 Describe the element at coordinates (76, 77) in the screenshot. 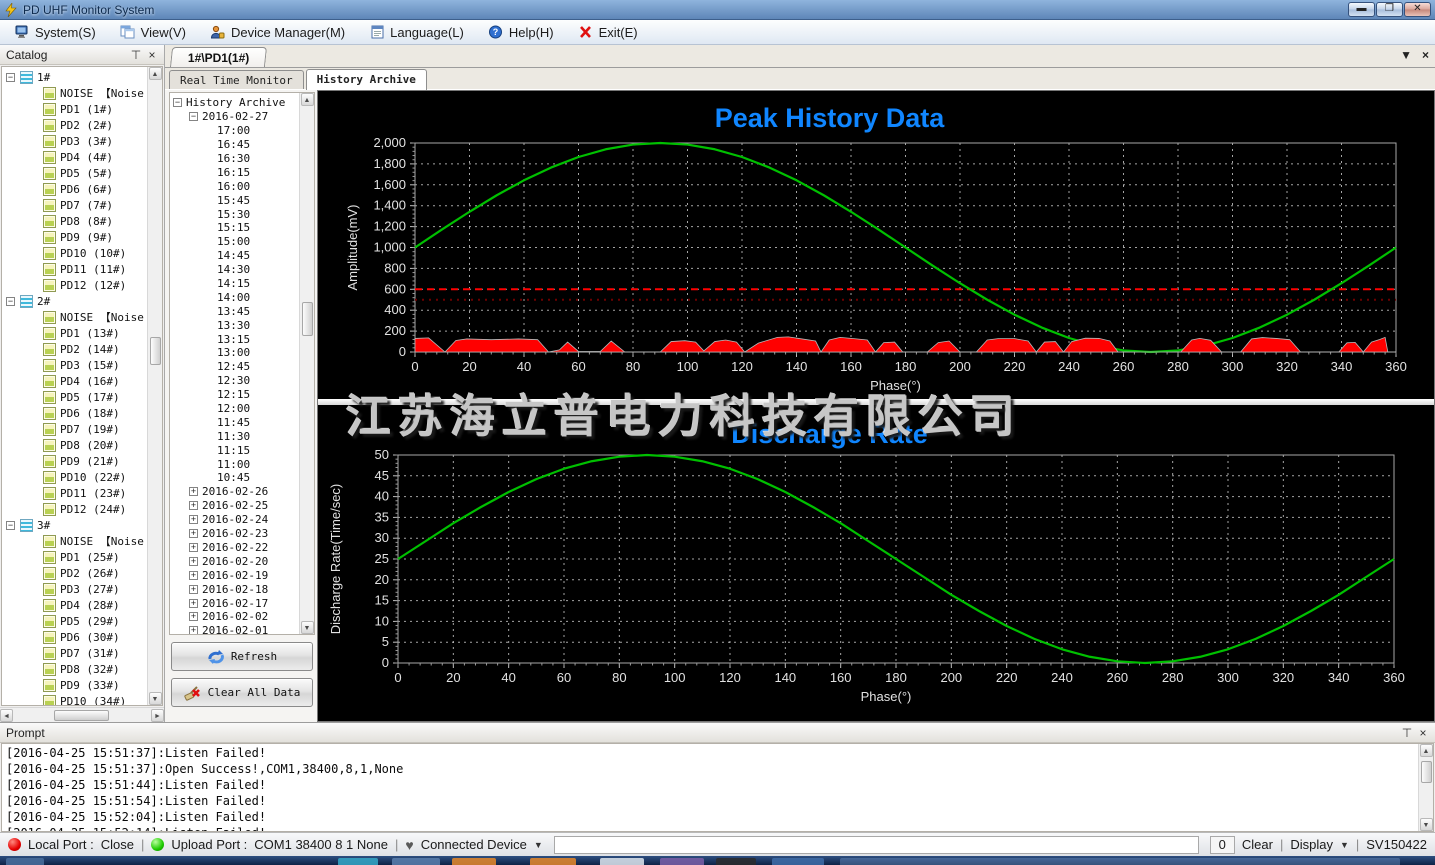

I see `catalog-group-1#: −1#` at that location.